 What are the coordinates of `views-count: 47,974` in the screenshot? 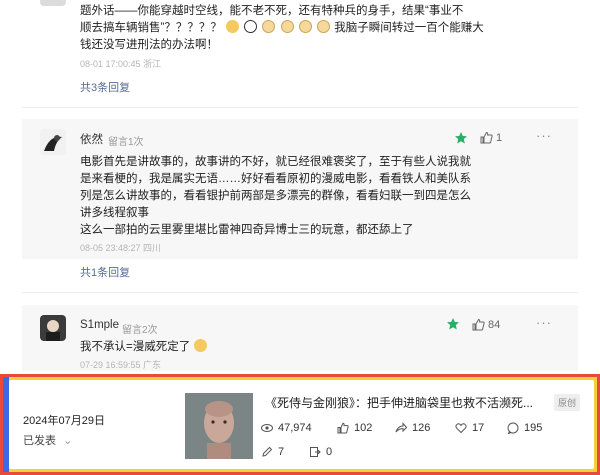 It's located at (295, 428).